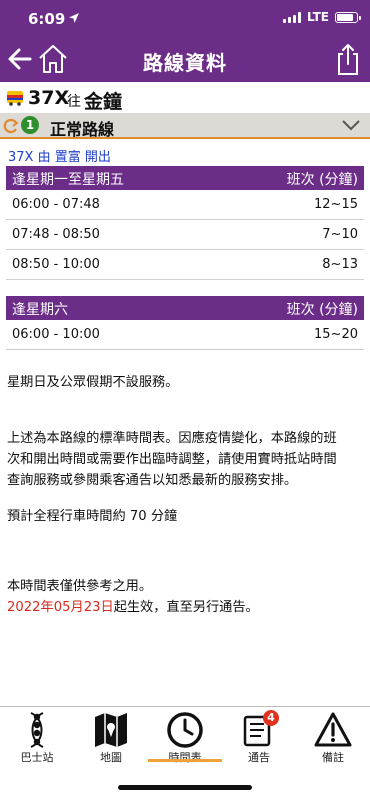  I want to click on home-indicator, so click(185, 787).